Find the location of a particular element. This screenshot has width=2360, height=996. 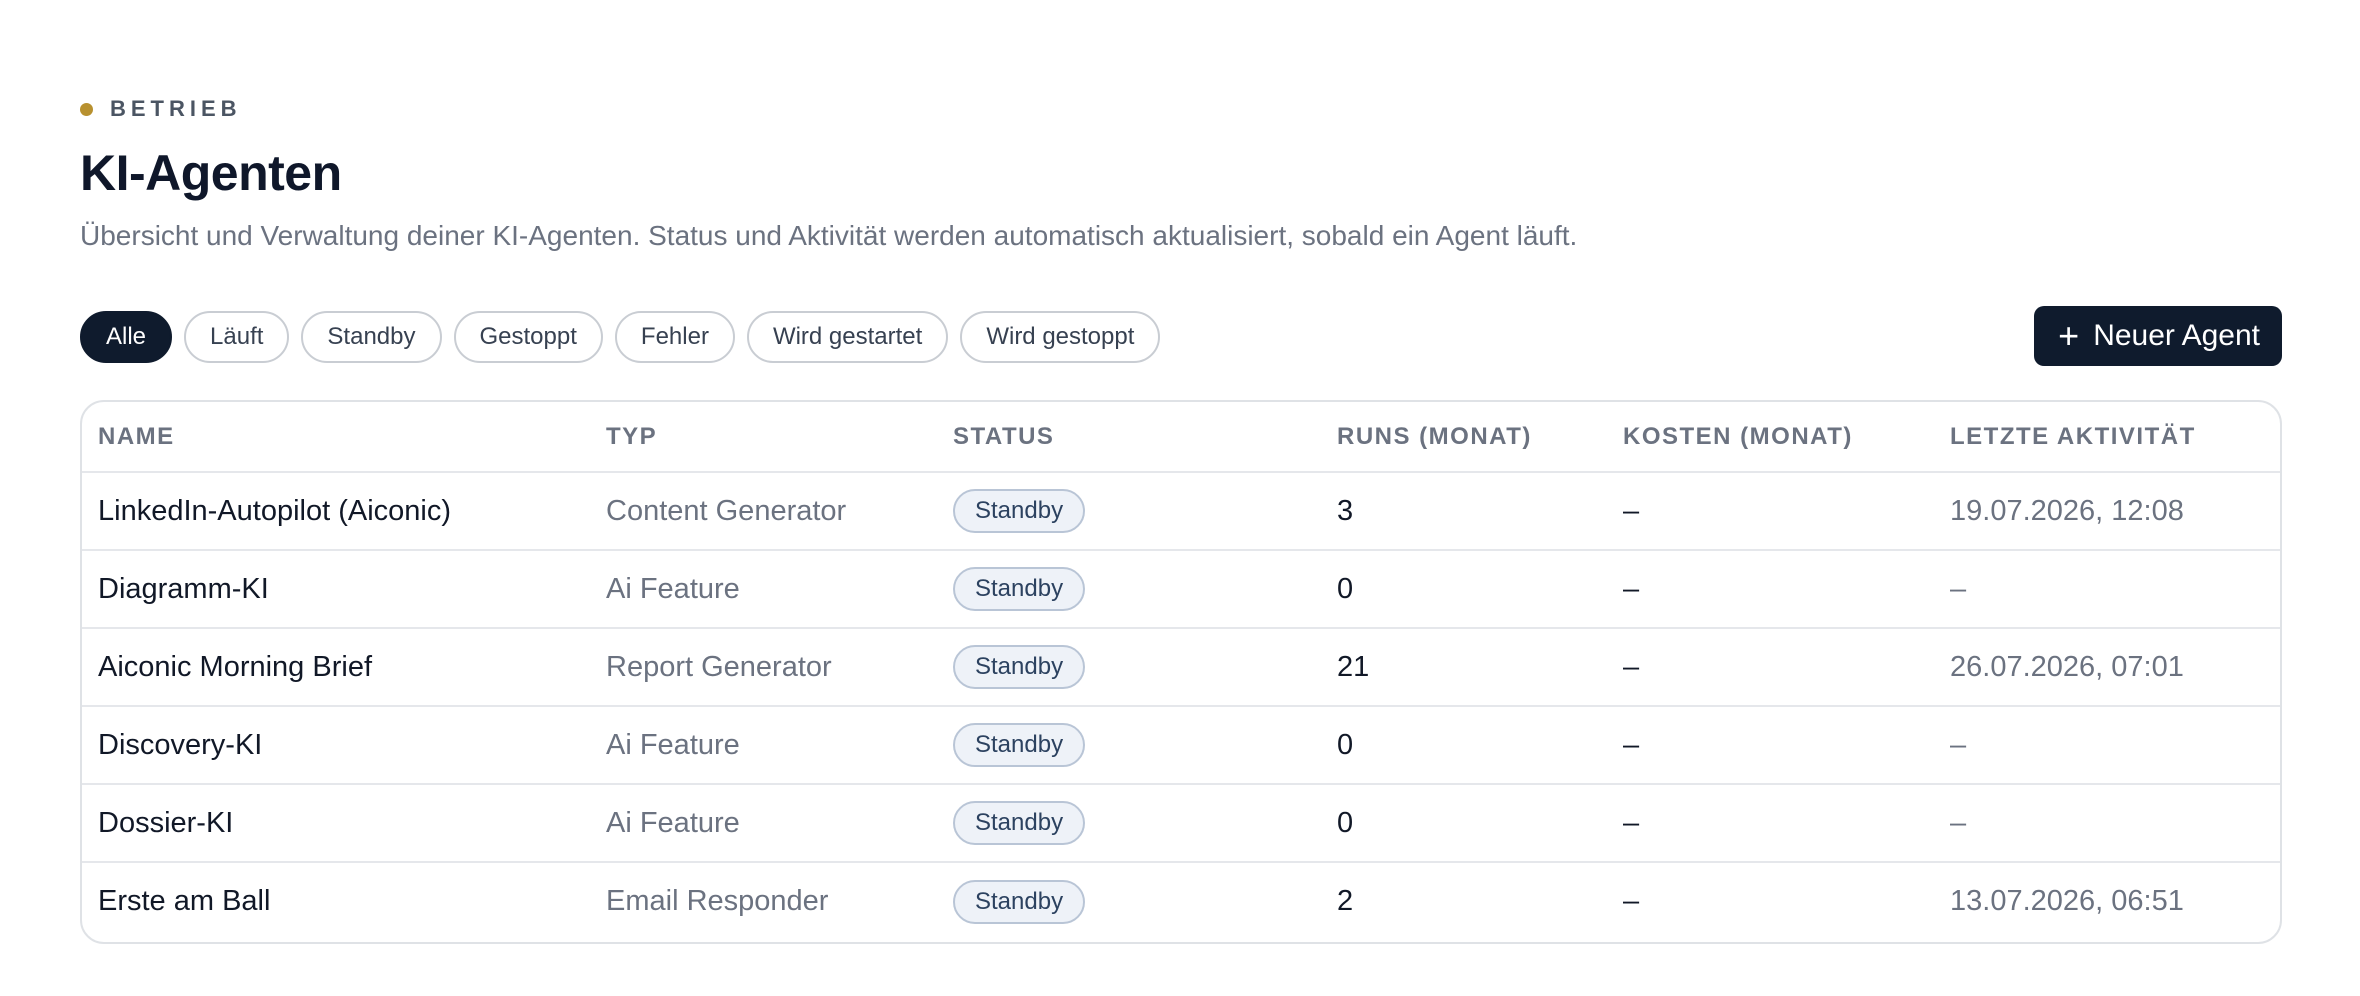

agent-last-activity: 13.07.2026, 06:51 is located at coordinates (2067, 901).